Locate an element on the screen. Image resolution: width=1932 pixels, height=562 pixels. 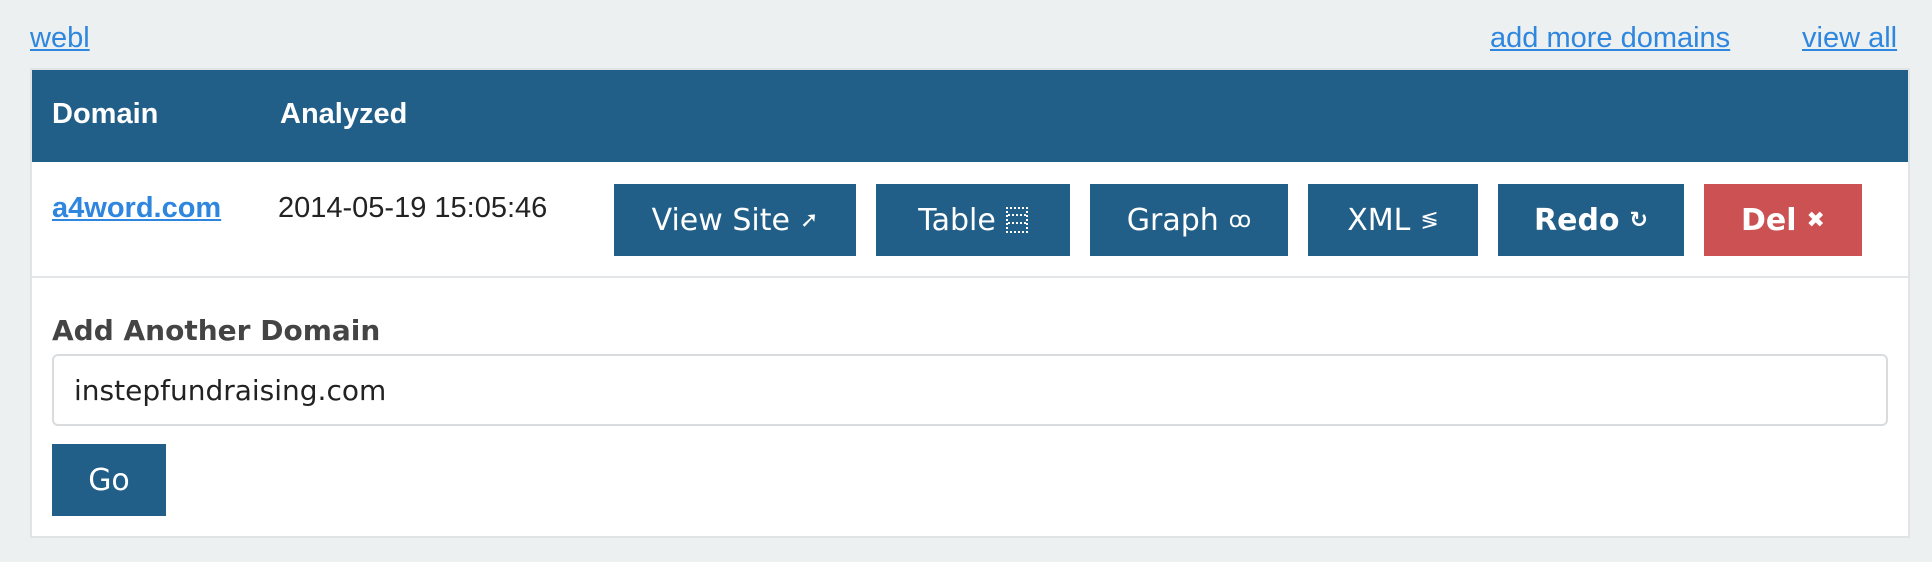
view-site-button: View Site ➚ is located at coordinates (735, 220).